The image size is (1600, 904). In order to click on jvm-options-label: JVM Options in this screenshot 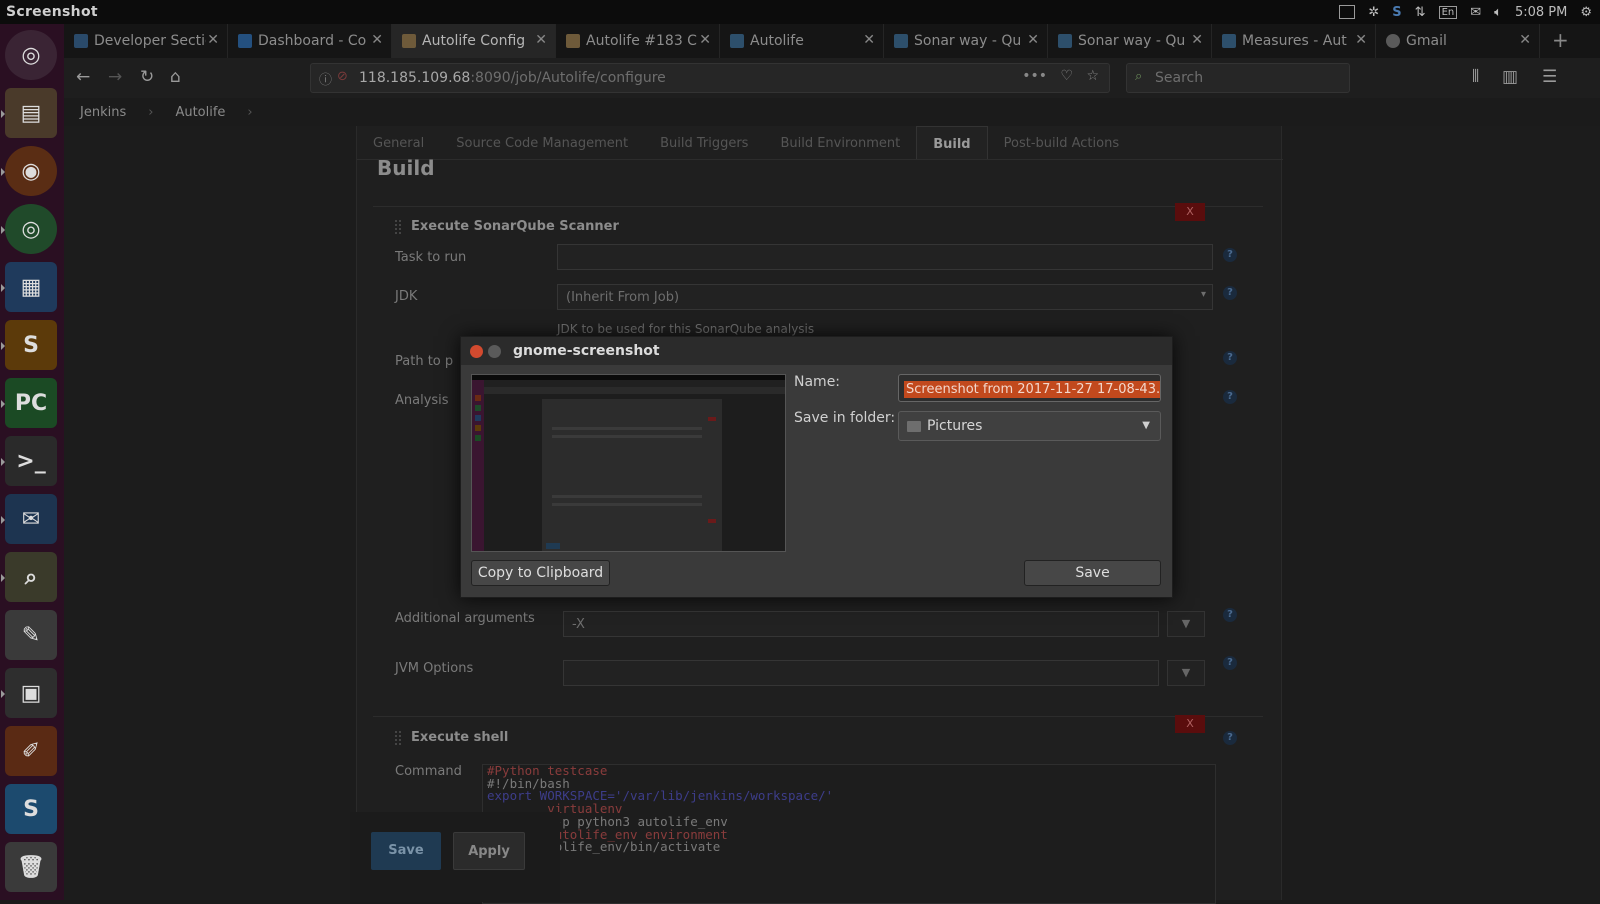, I will do `click(434, 668)`.